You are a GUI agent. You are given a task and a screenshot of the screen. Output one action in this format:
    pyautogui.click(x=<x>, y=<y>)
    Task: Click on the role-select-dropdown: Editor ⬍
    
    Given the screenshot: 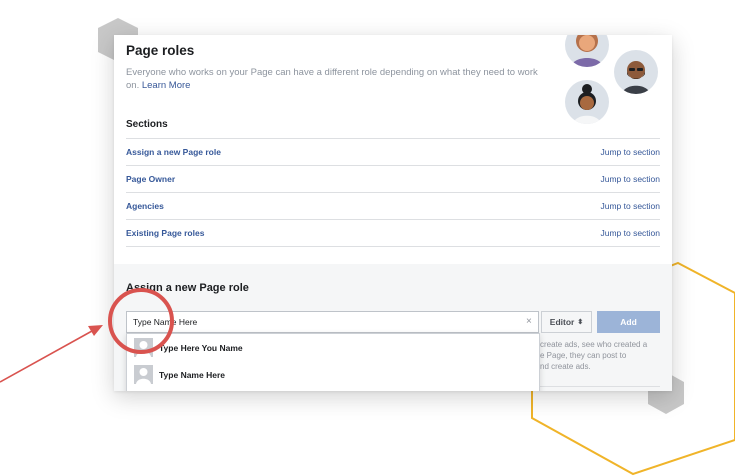 What is the action you would take?
    pyautogui.click(x=566, y=322)
    